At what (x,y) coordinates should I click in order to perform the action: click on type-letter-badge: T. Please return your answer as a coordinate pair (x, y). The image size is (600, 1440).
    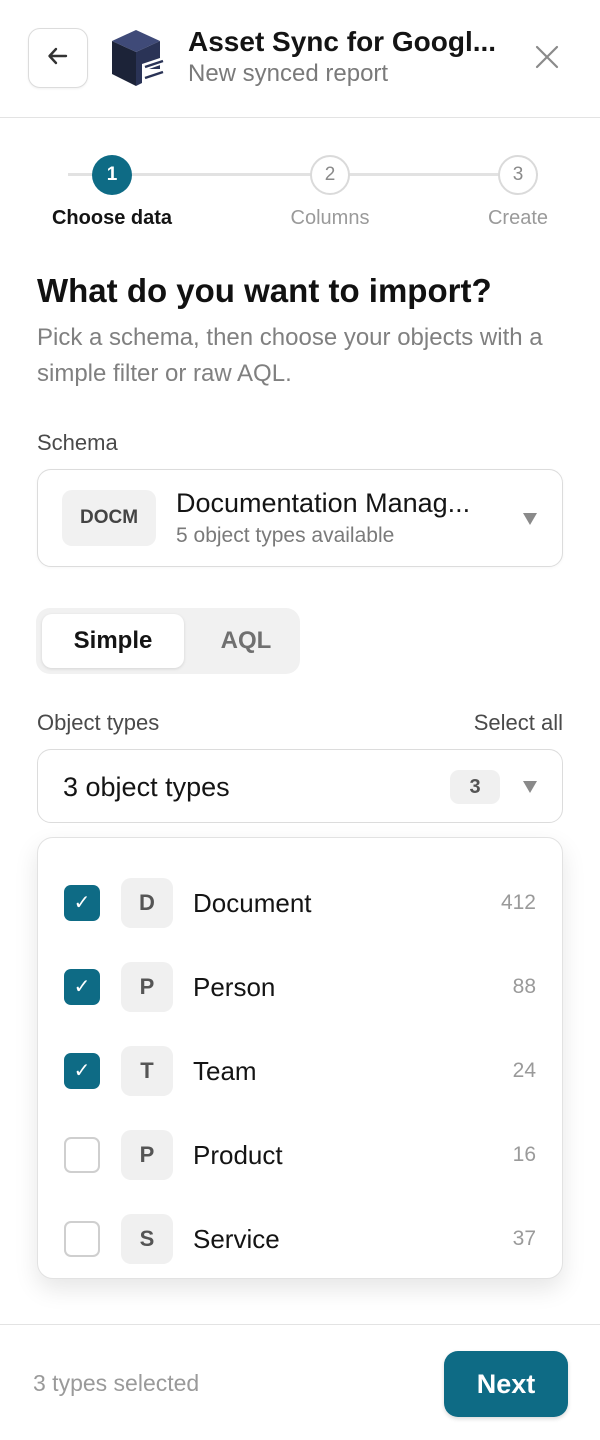
    Looking at the image, I should click on (147, 1071).